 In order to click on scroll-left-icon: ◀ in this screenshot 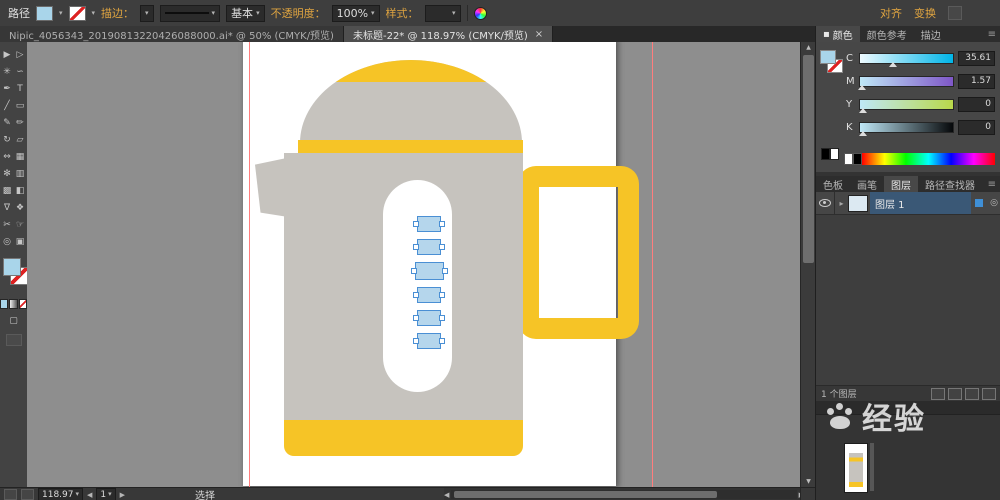, I will do `click(446, 495)`.